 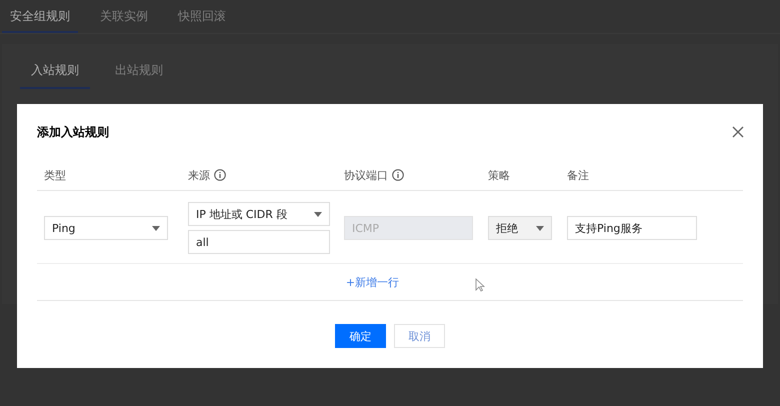 I want to click on source-select: IP 地址或 CIDR 段, so click(x=259, y=214).